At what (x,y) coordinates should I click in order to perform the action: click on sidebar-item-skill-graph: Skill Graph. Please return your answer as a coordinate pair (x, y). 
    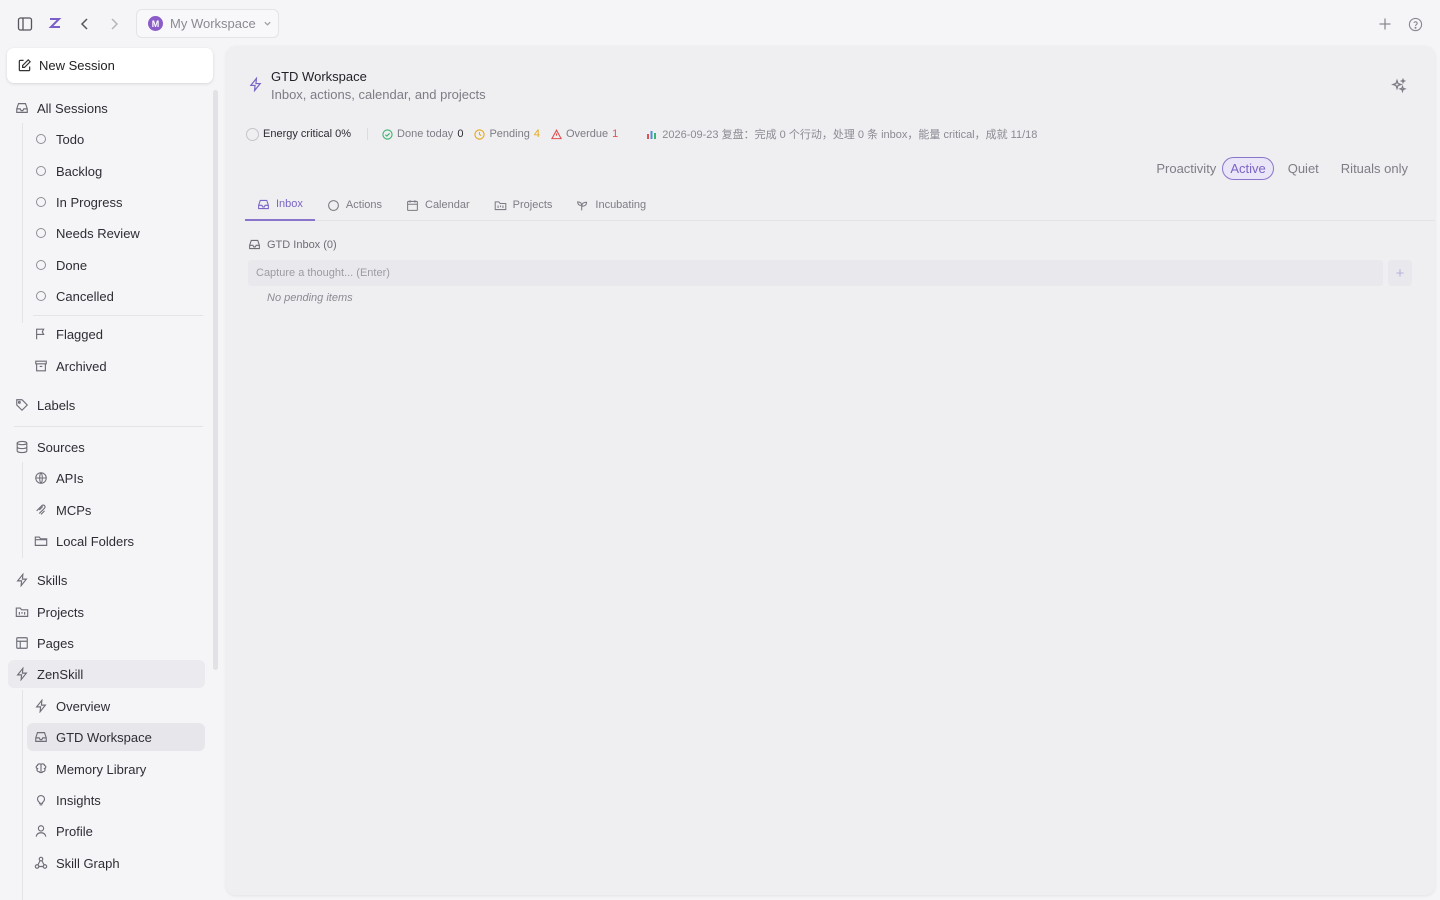
    Looking at the image, I should click on (119, 863).